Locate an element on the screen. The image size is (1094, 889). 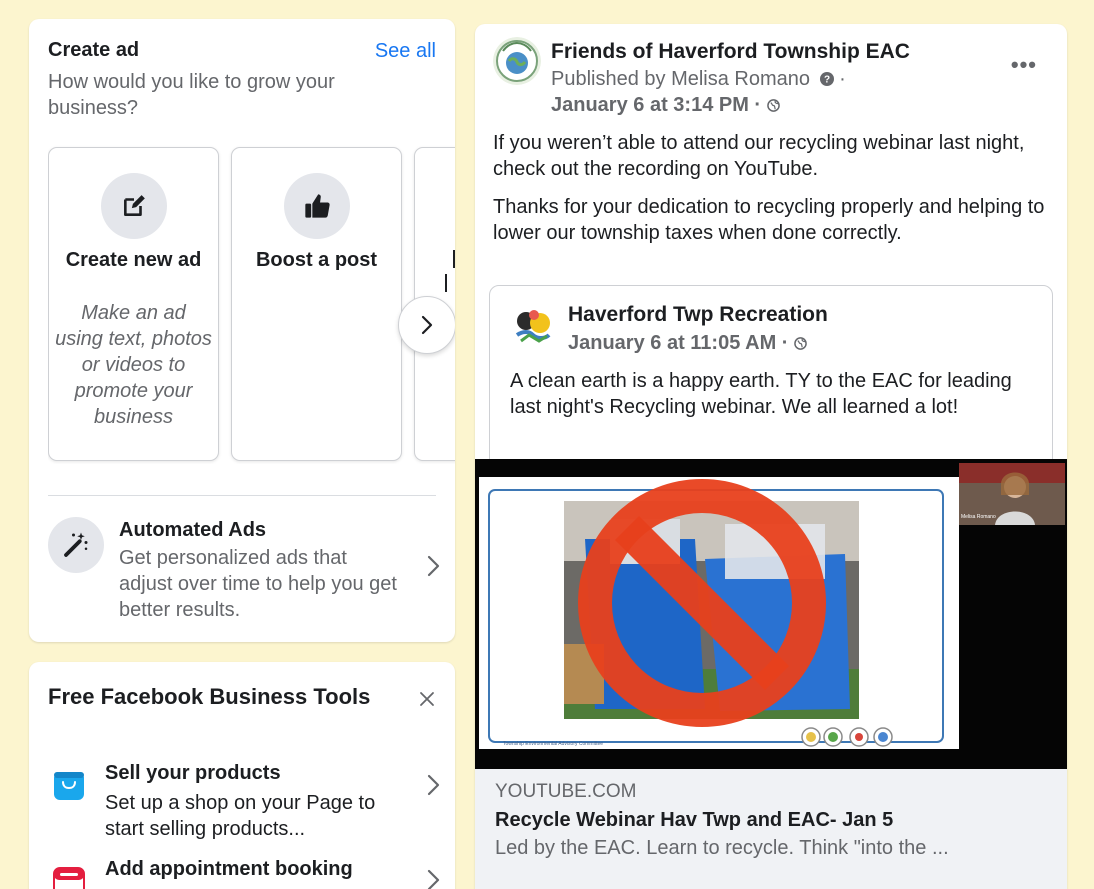
shared-page-name: Haverford Twp Recreation is located at coordinates (698, 315).